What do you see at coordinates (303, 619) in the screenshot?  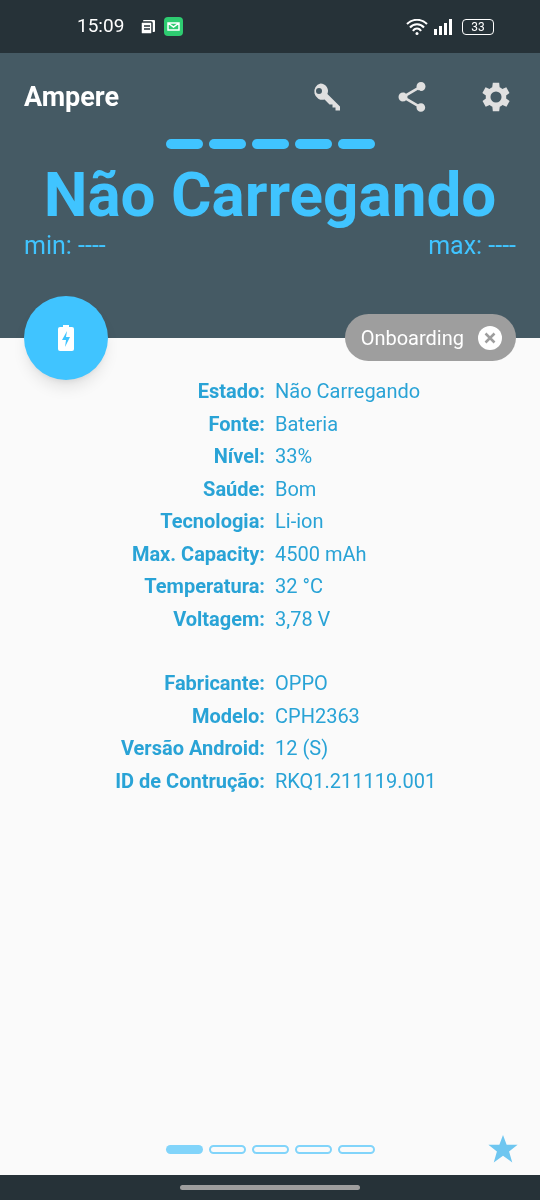 I see `info-value: 3,78 V` at bounding box center [303, 619].